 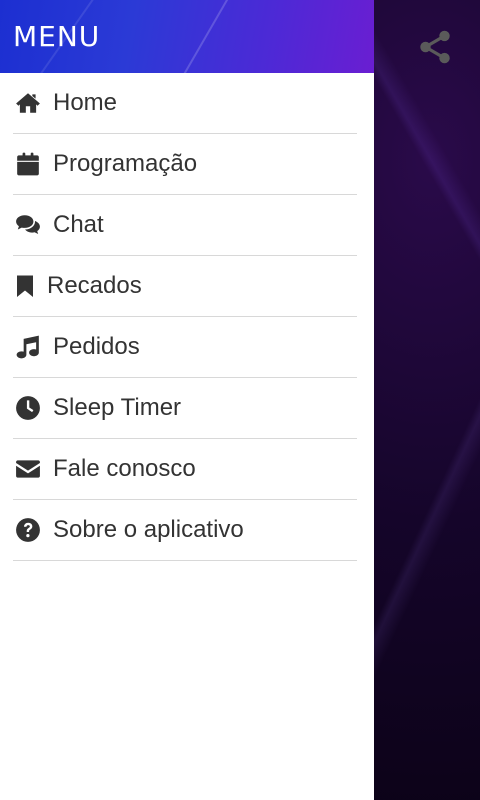 I want to click on menu-item-label: Recados, so click(x=94, y=285).